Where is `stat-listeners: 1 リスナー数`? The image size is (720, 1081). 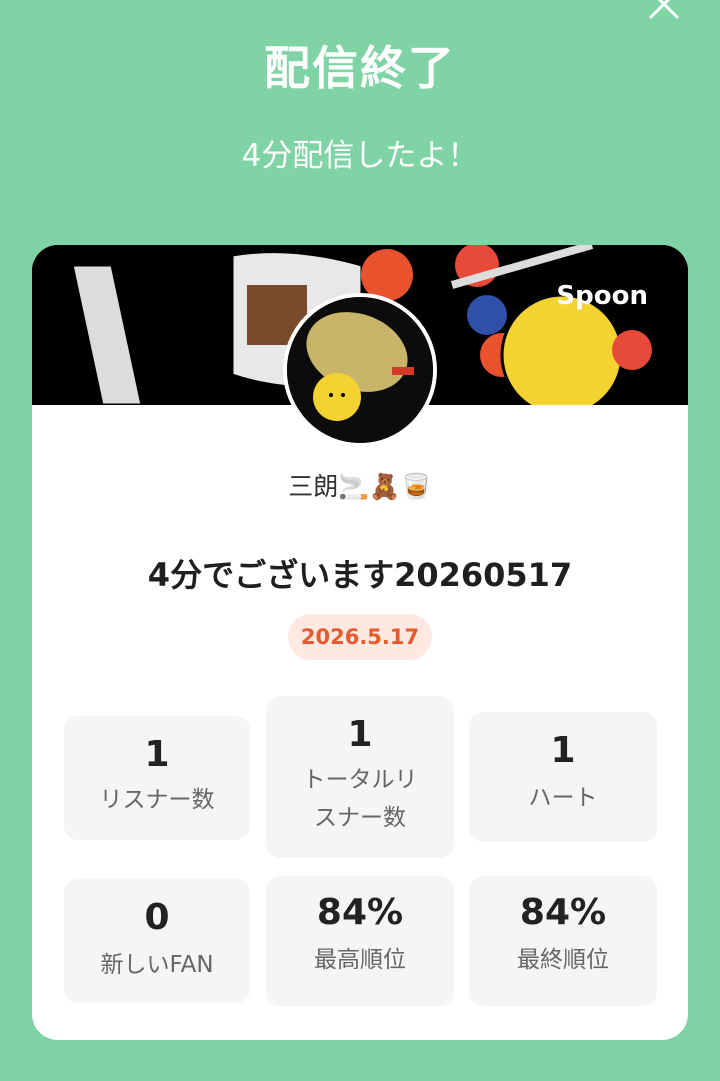
stat-listeners: 1 リスナー数 is located at coordinates (157, 778).